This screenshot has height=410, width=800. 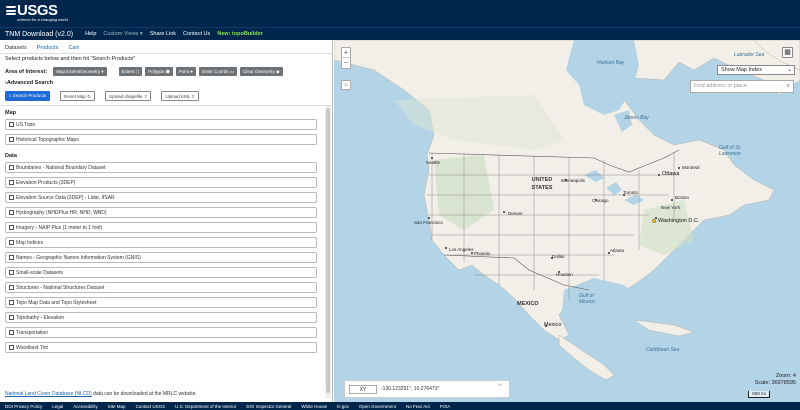 I want to click on zoom-control: + −, so click(x=346, y=58).